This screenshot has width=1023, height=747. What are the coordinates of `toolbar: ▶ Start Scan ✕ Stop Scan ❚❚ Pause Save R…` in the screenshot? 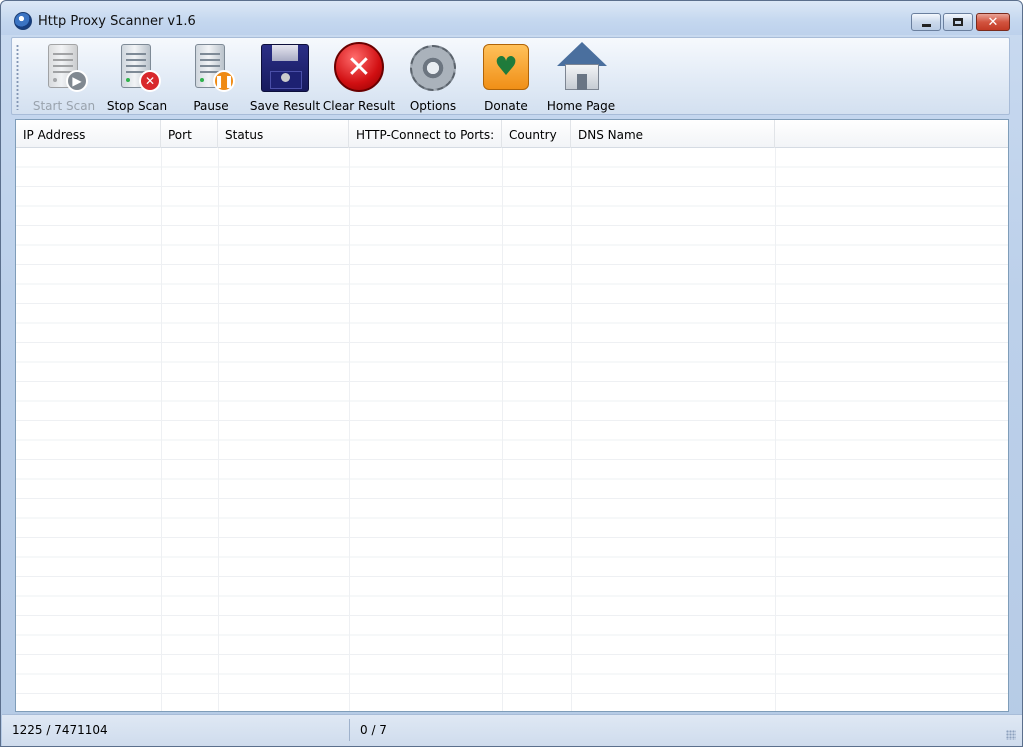 It's located at (510, 76).